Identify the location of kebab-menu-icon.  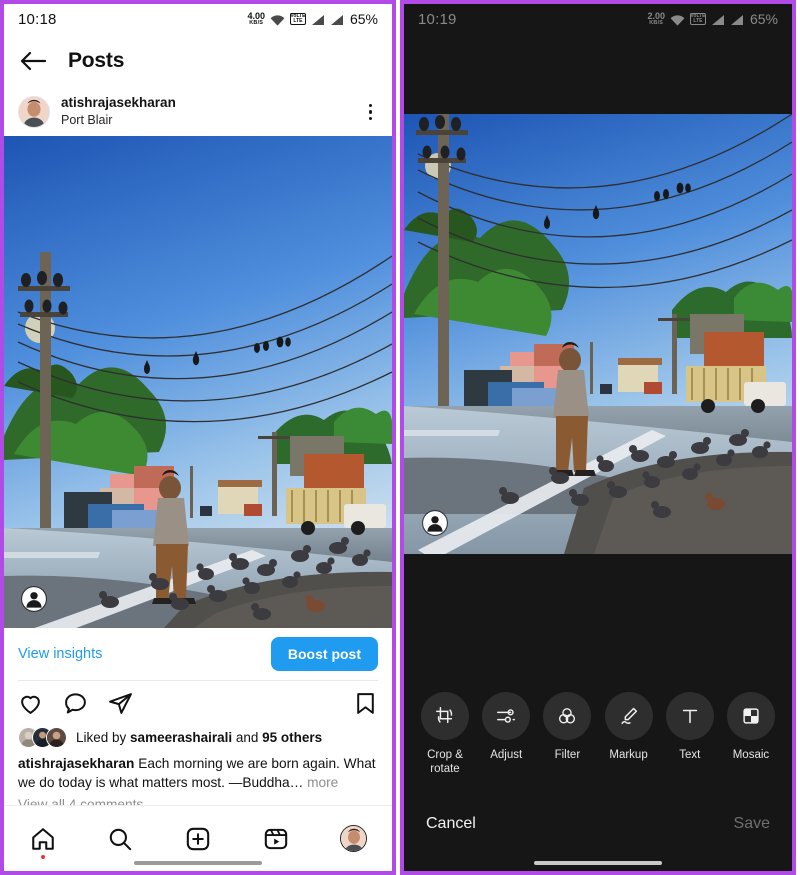
(371, 112).